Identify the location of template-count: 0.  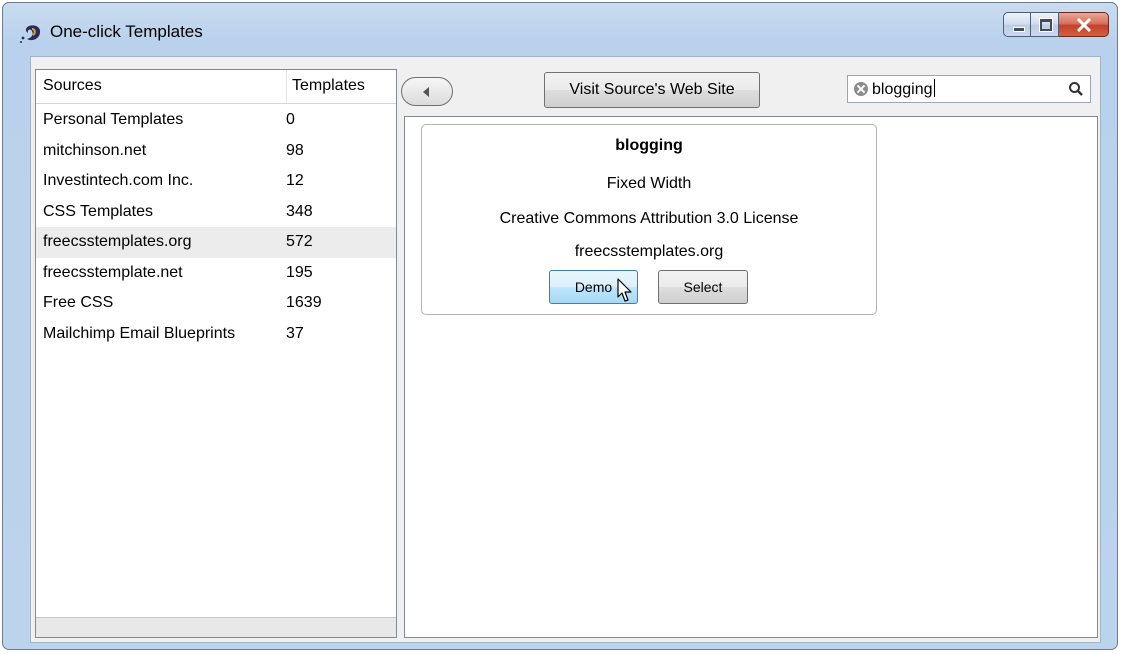
(290, 119).